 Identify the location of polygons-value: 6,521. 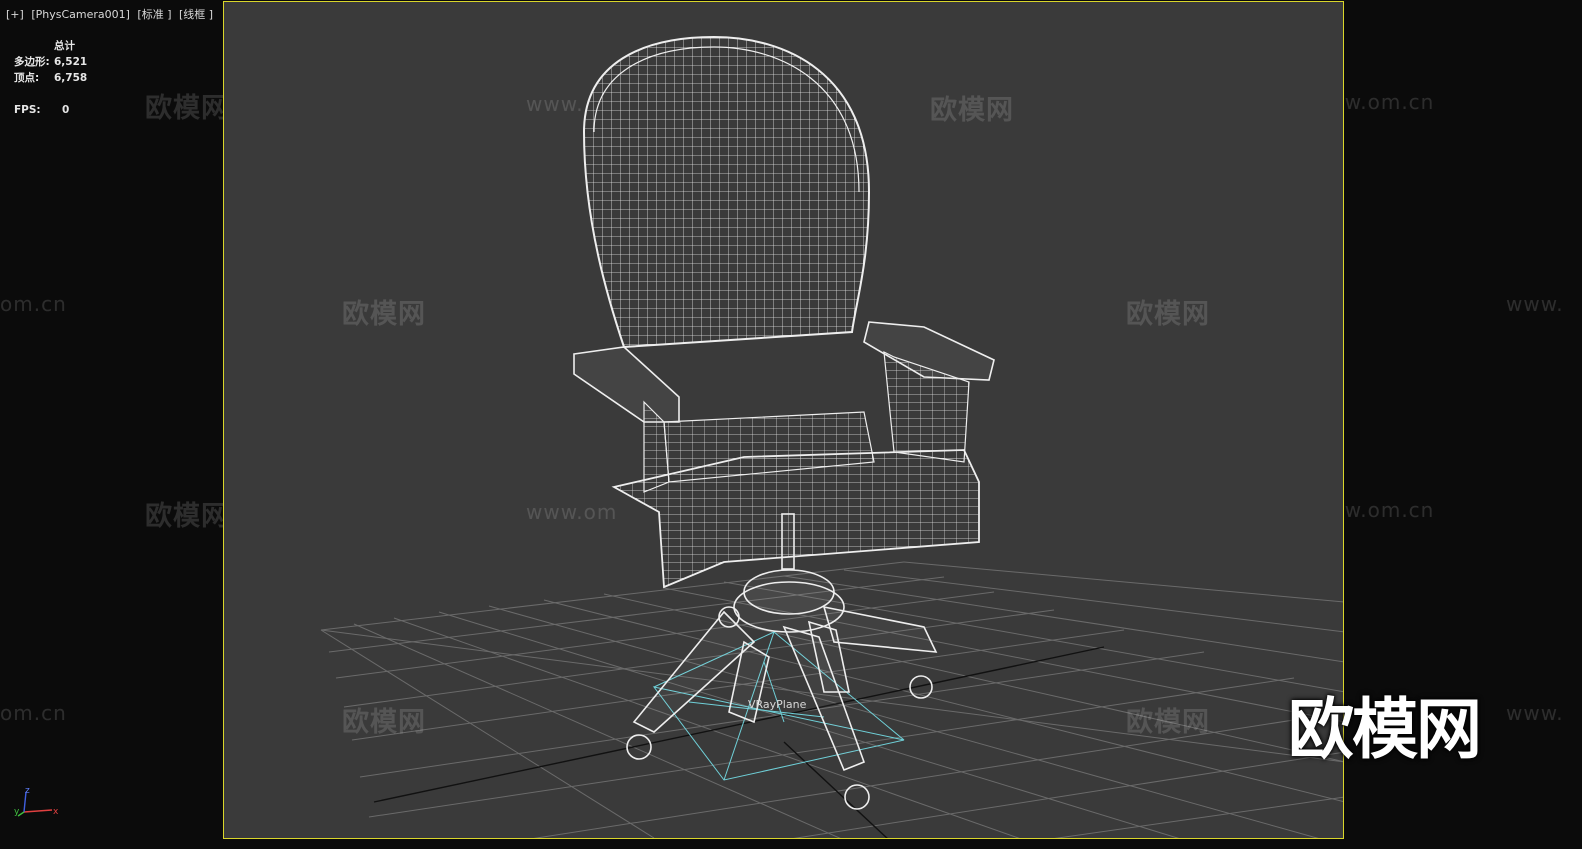
(71, 62).